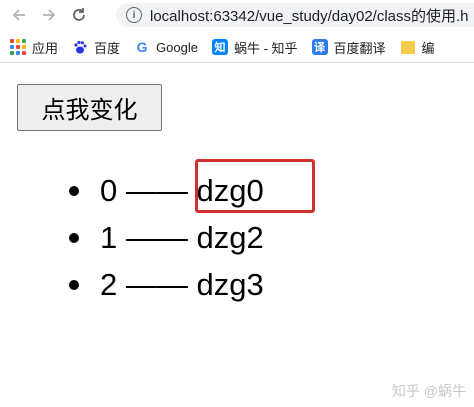 The height and width of the screenshot is (407, 474). What do you see at coordinates (79, 15) in the screenshot?
I see `reload-icon` at bounding box center [79, 15].